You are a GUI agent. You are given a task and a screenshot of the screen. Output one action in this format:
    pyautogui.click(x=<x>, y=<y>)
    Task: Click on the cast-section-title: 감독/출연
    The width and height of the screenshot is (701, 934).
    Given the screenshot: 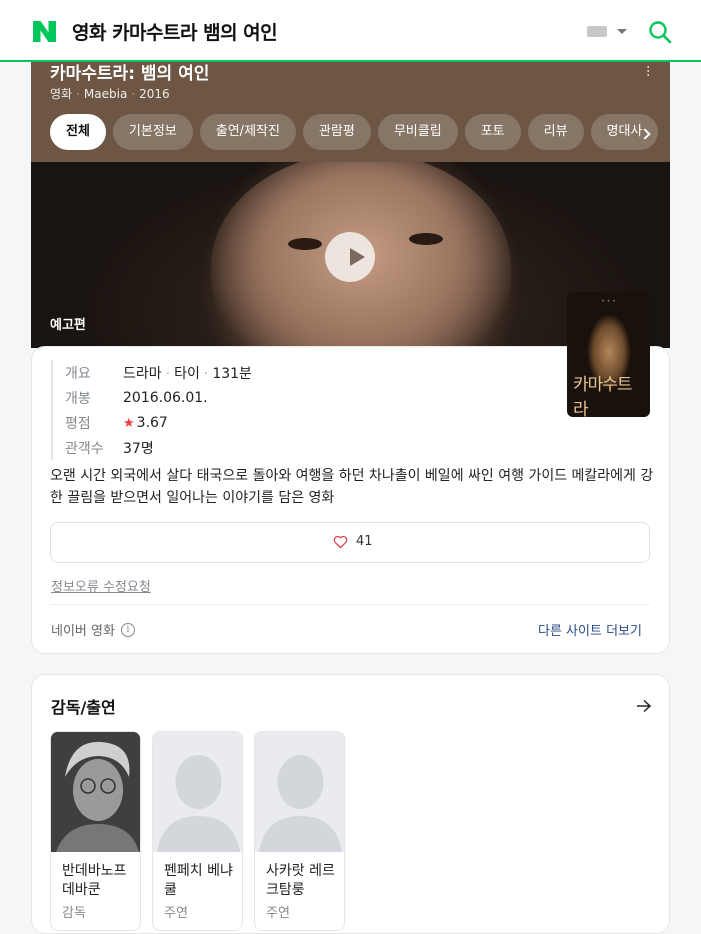 What is the action you would take?
    pyautogui.click(x=83, y=707)
    